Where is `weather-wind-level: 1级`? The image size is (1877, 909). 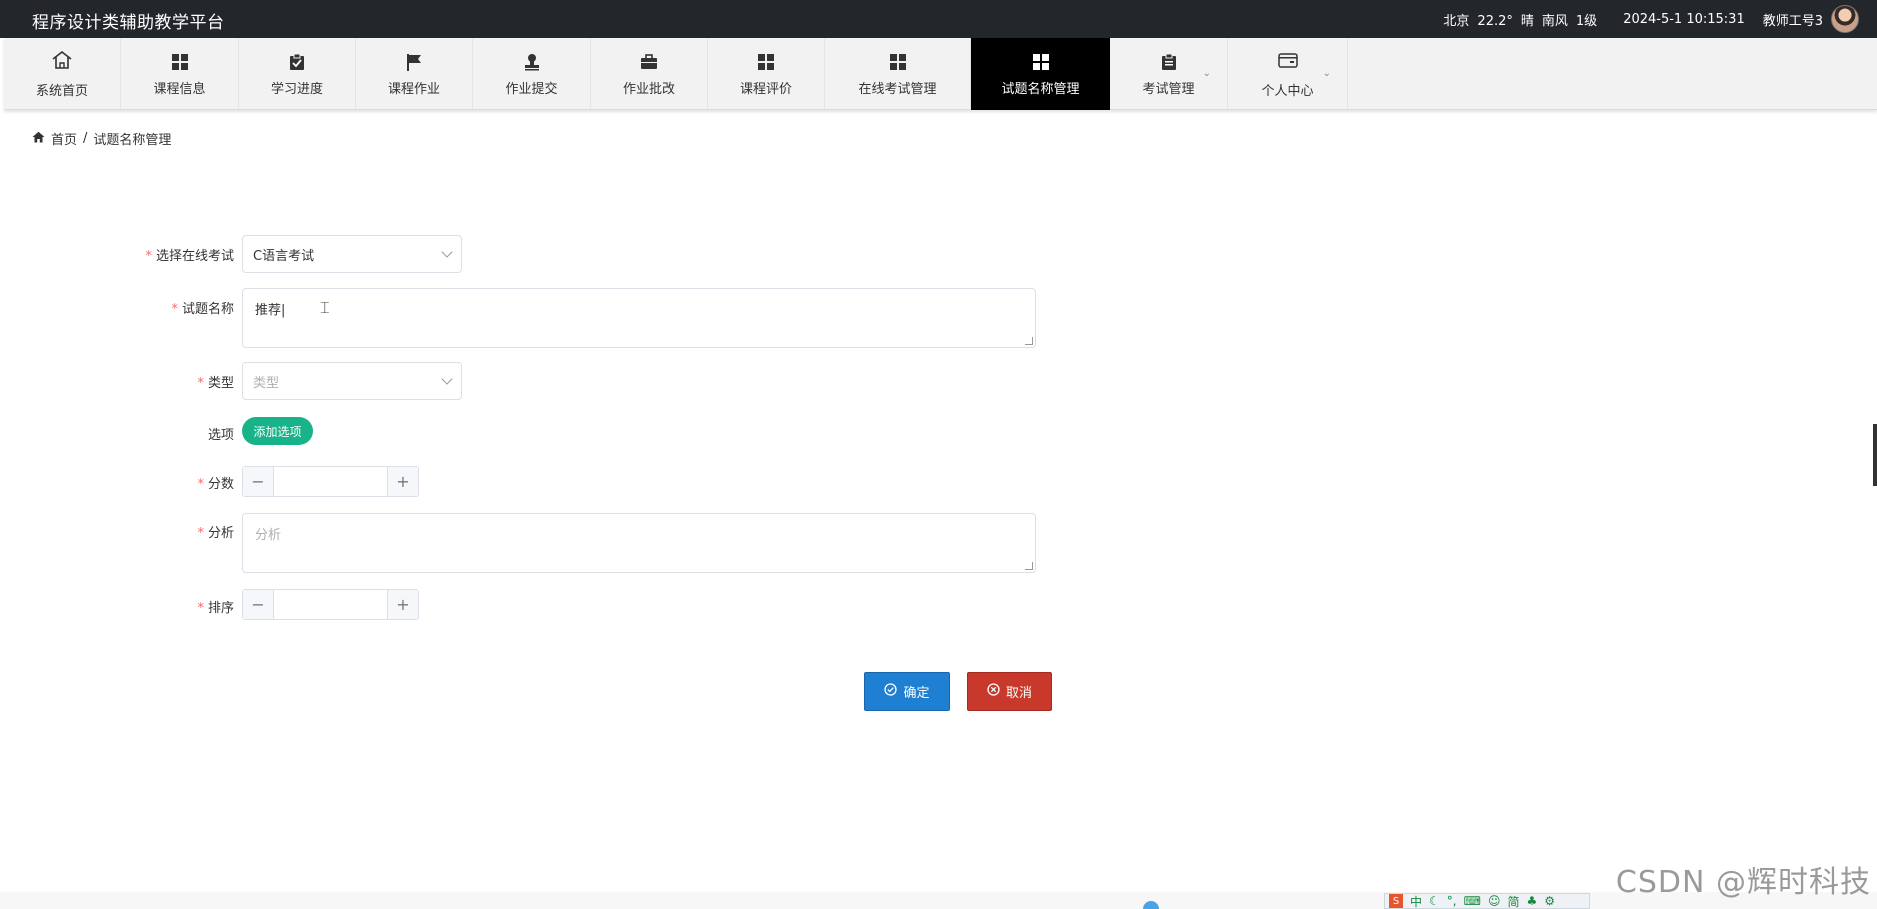 weather-wind-level: 1级 is located at coordinates (1586, 21).